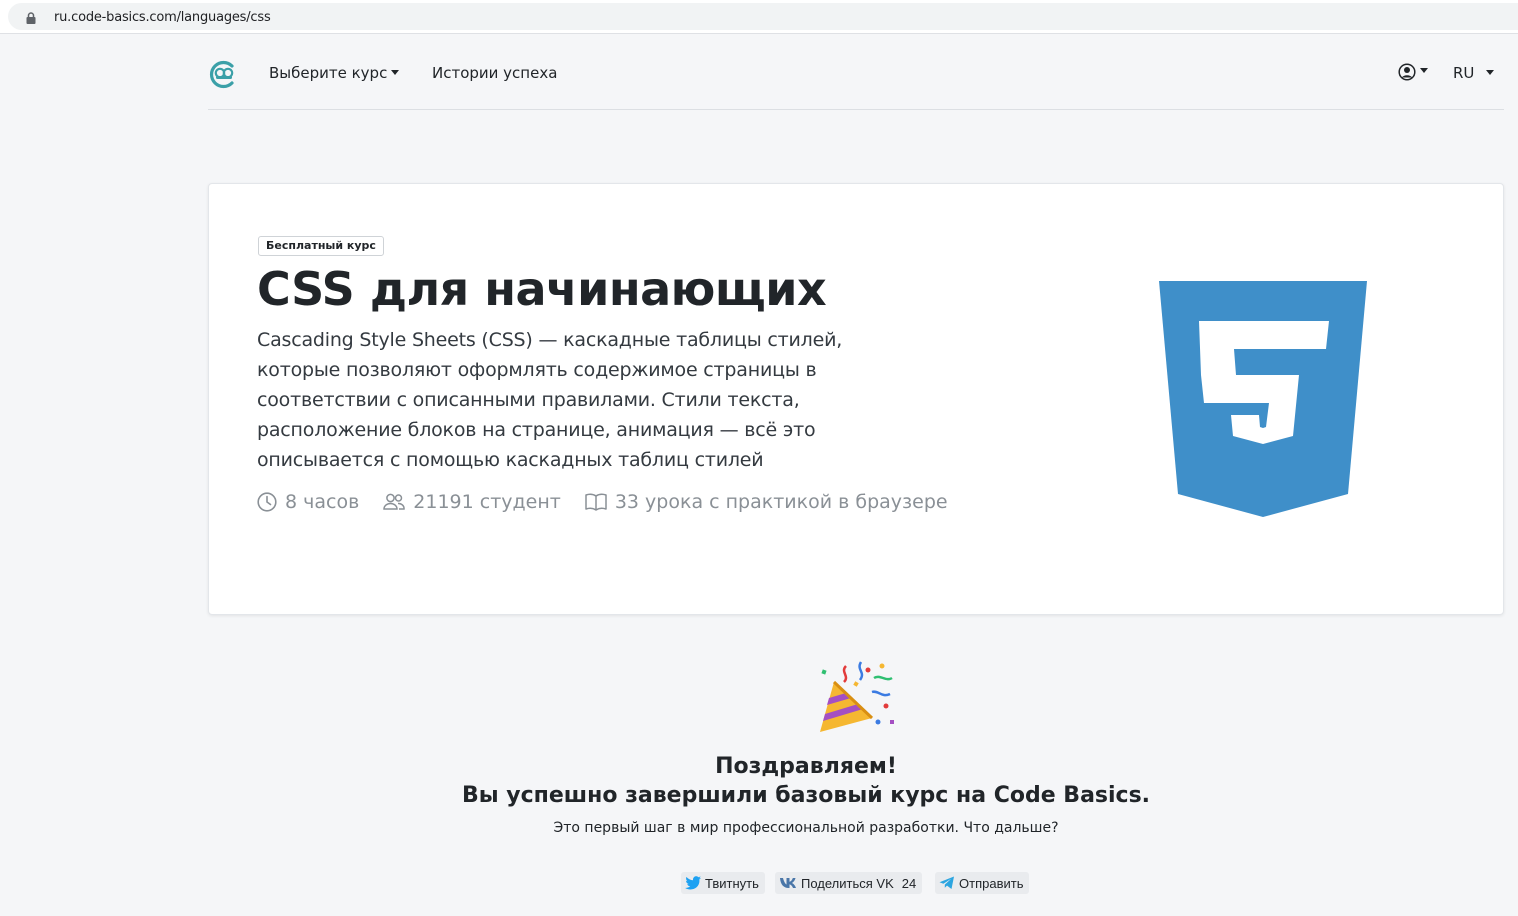 This screenshot has width=1518, height=916. Describe the element at coordinates (494, 73) in the screenshot. I see `nav-success-stories: Истории успеха` at that location.